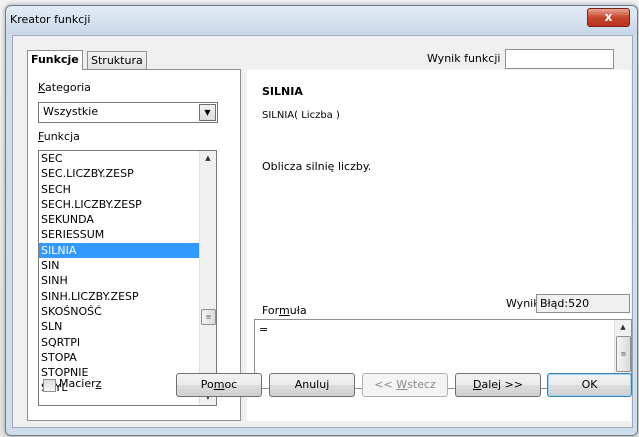 Image resolution: width=639 pixels, height=437 pixels. I want to click on funkcja-label: Funkcja, so click(59, 136).